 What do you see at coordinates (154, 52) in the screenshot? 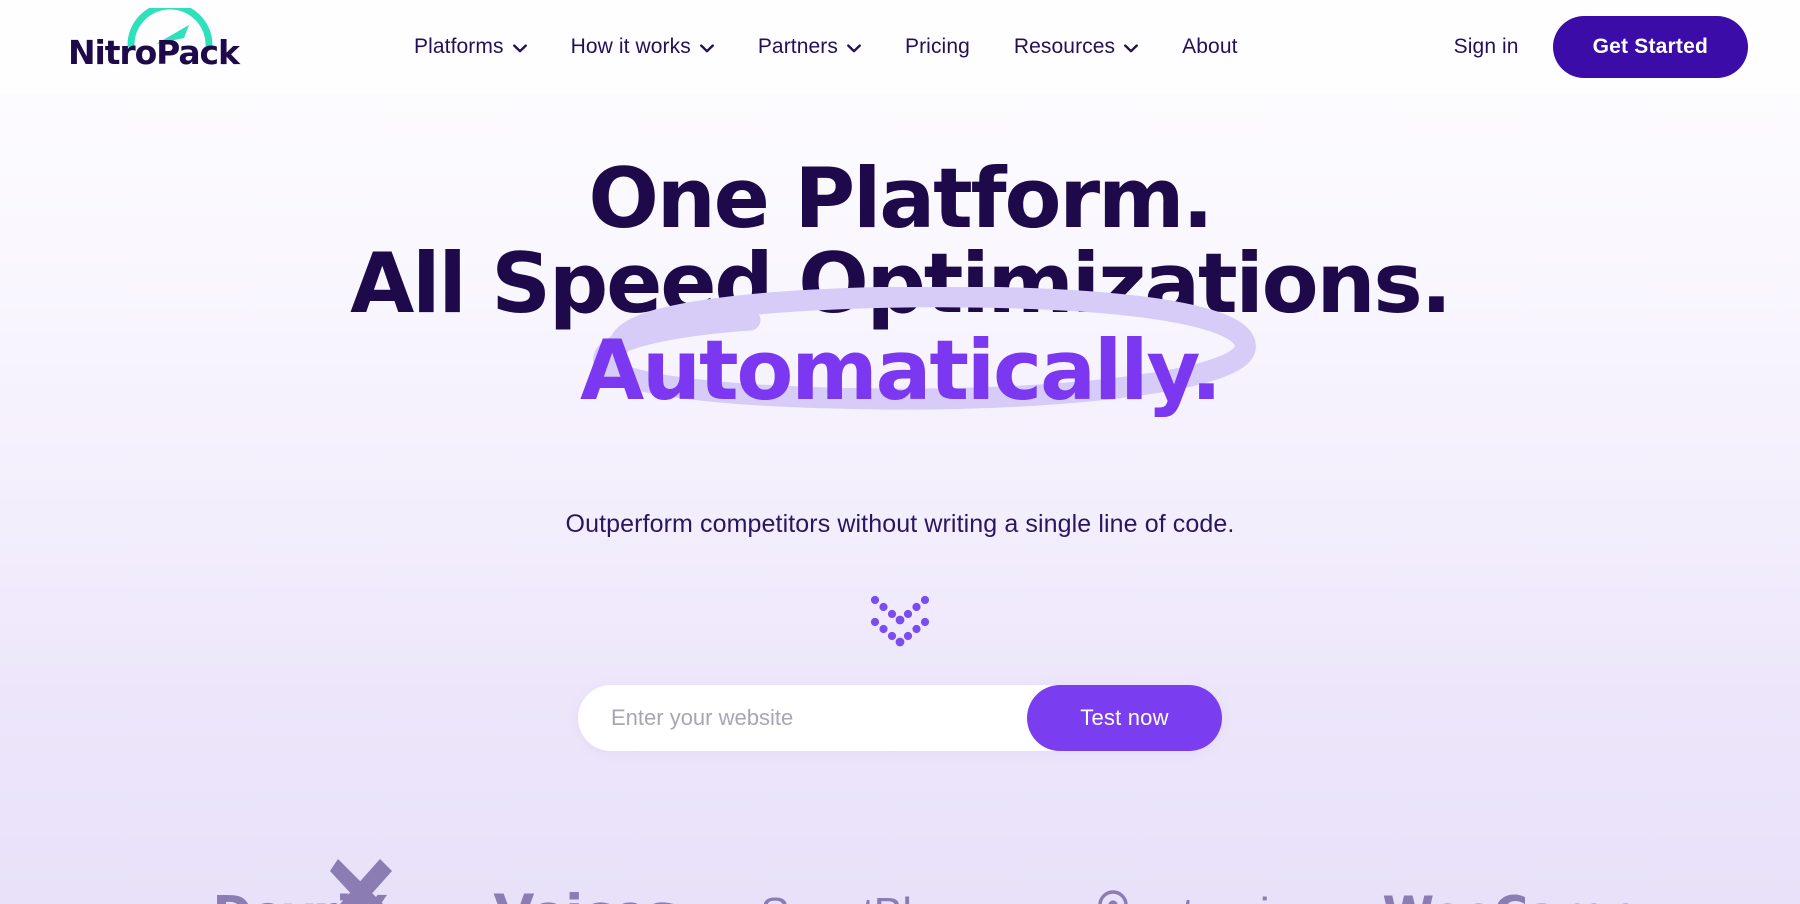
I see `logo-wordmark: NitroPack` at bounding box center [154, 52].